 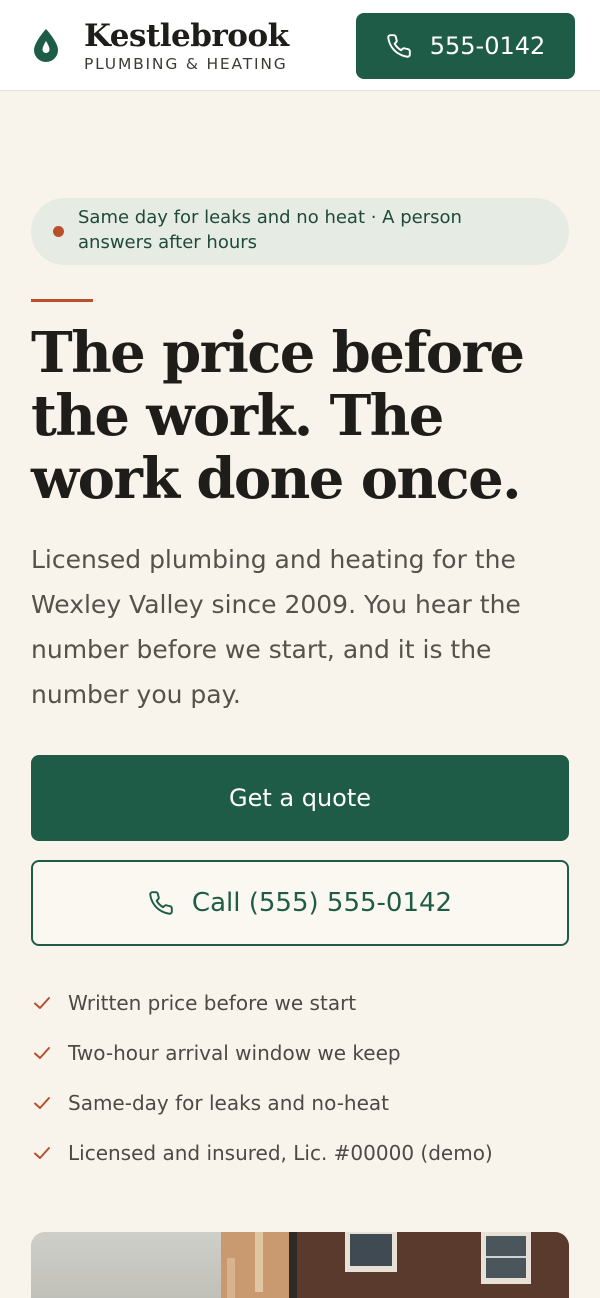 What do you see at coordinates (300, 798) in the screenshot?
I see `get-quote-button: Get a quote` at bounding box center [300, 798].